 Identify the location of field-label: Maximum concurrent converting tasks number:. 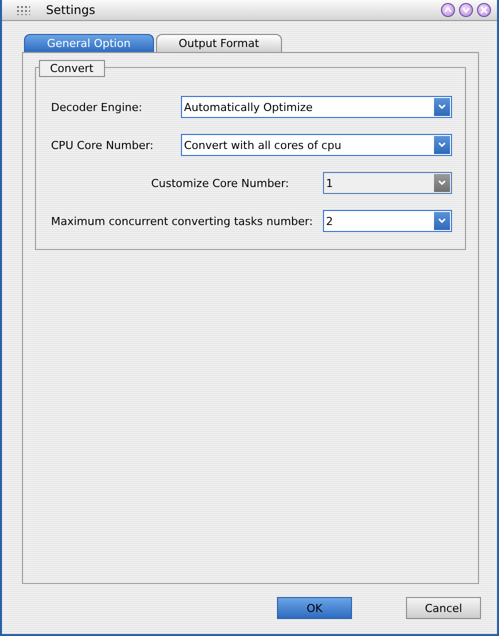
(182, 221).